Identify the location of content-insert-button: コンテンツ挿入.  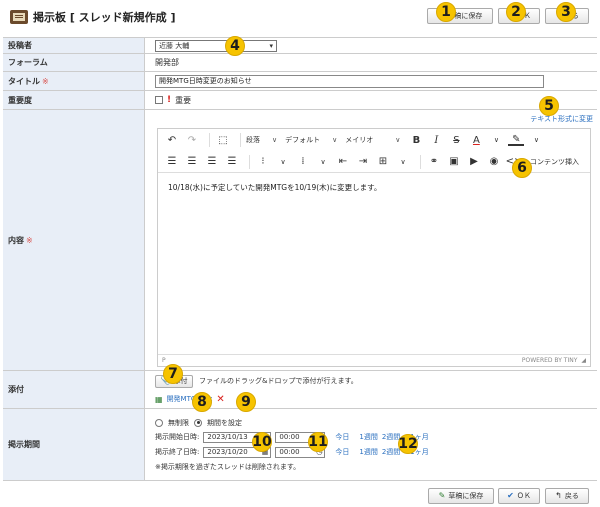
(554, 162).